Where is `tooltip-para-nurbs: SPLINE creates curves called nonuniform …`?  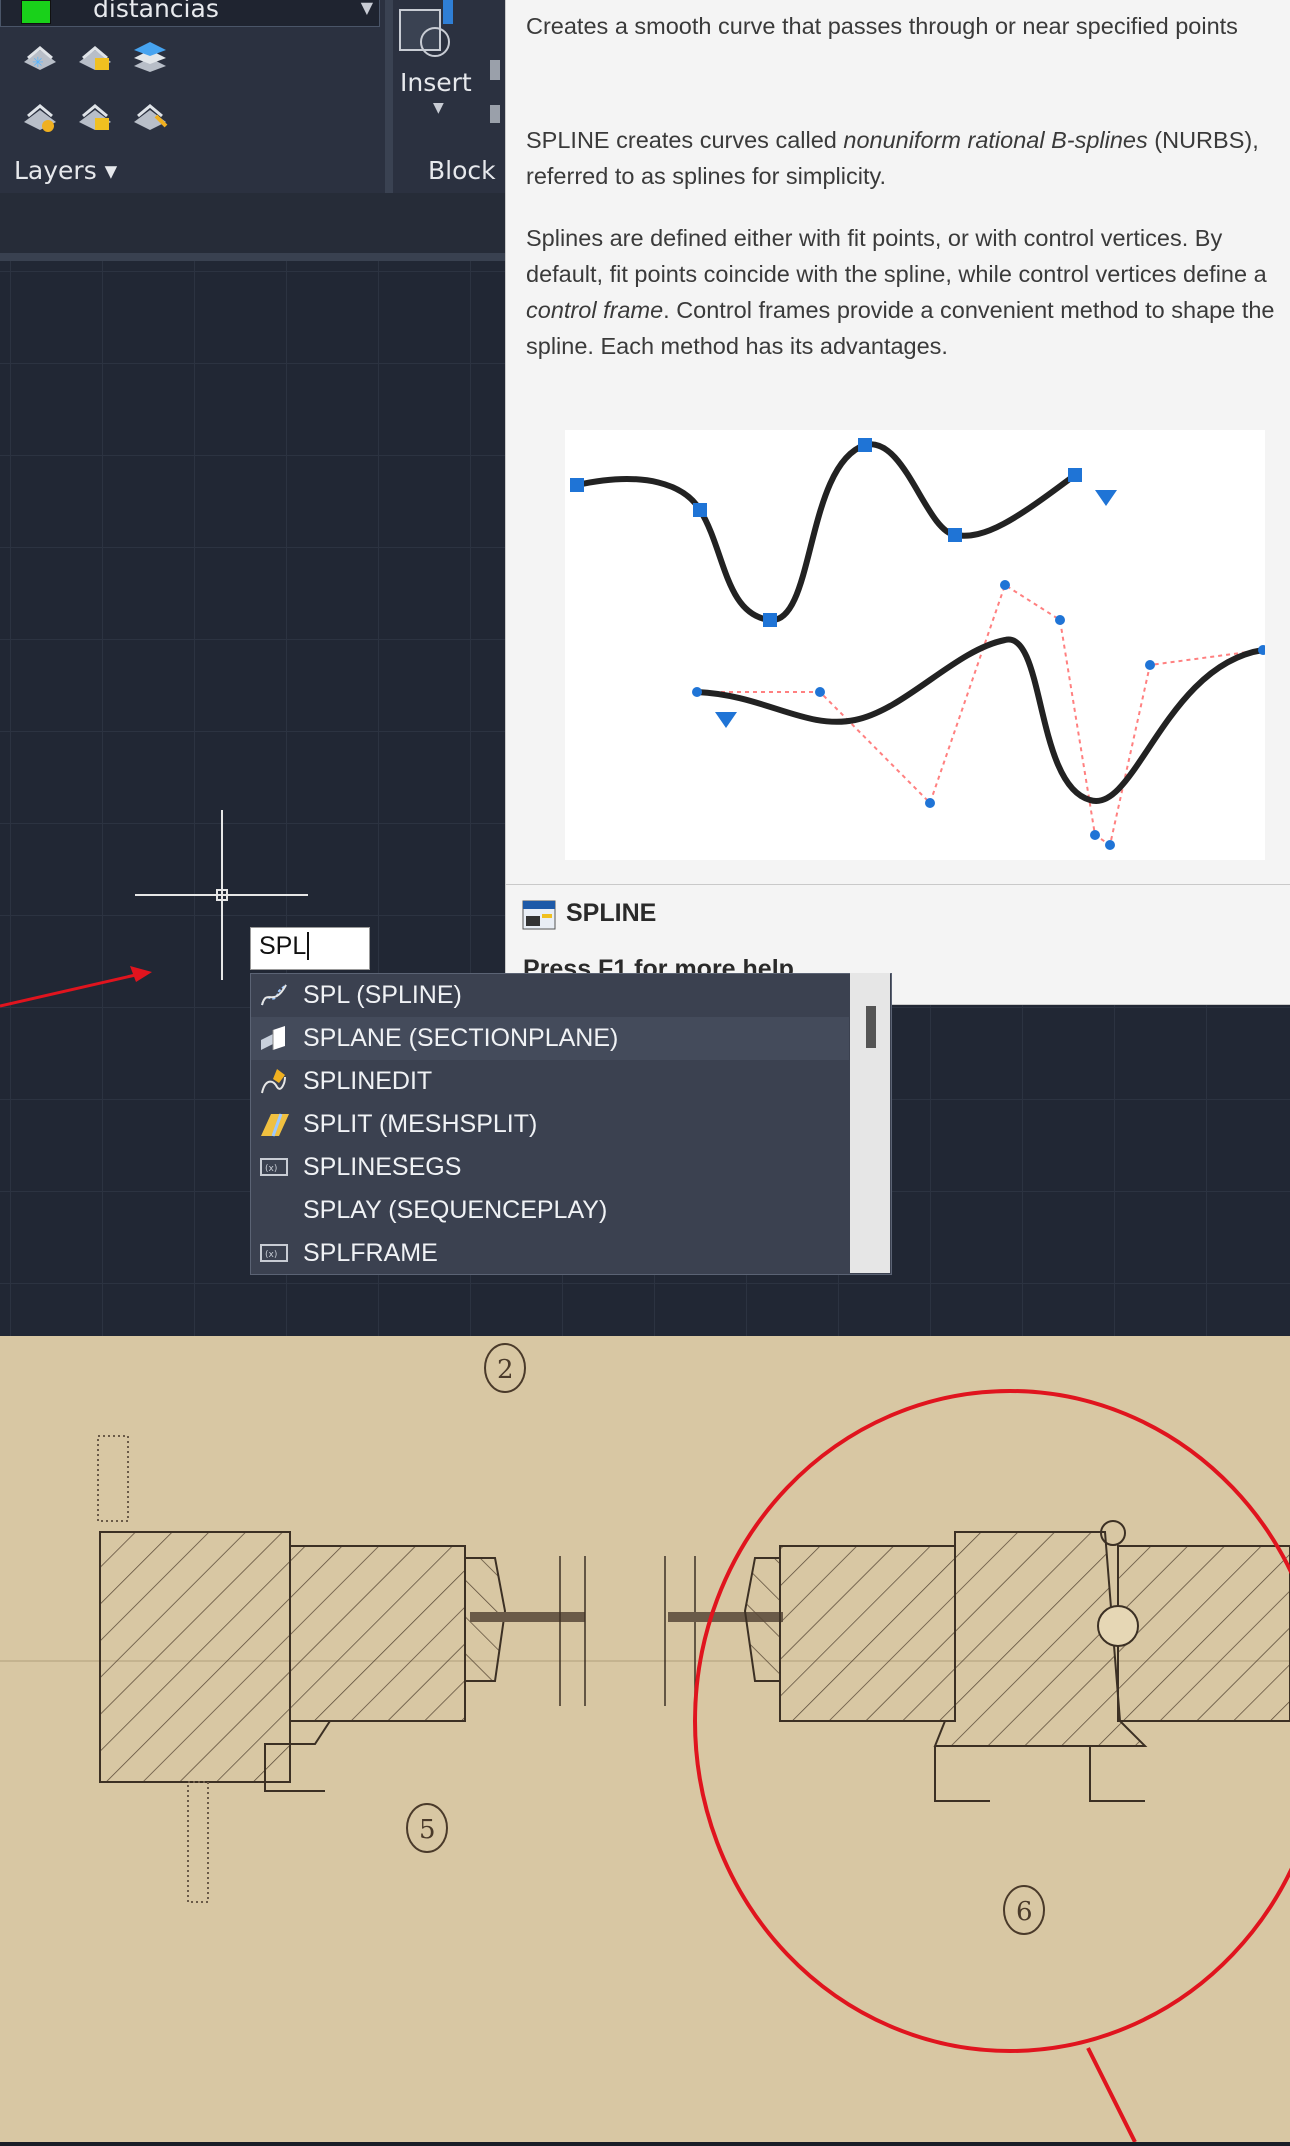
tooltip-para-nurbs: SPLINE creates curves called nonuniform … is located at coordinates (892, 158).